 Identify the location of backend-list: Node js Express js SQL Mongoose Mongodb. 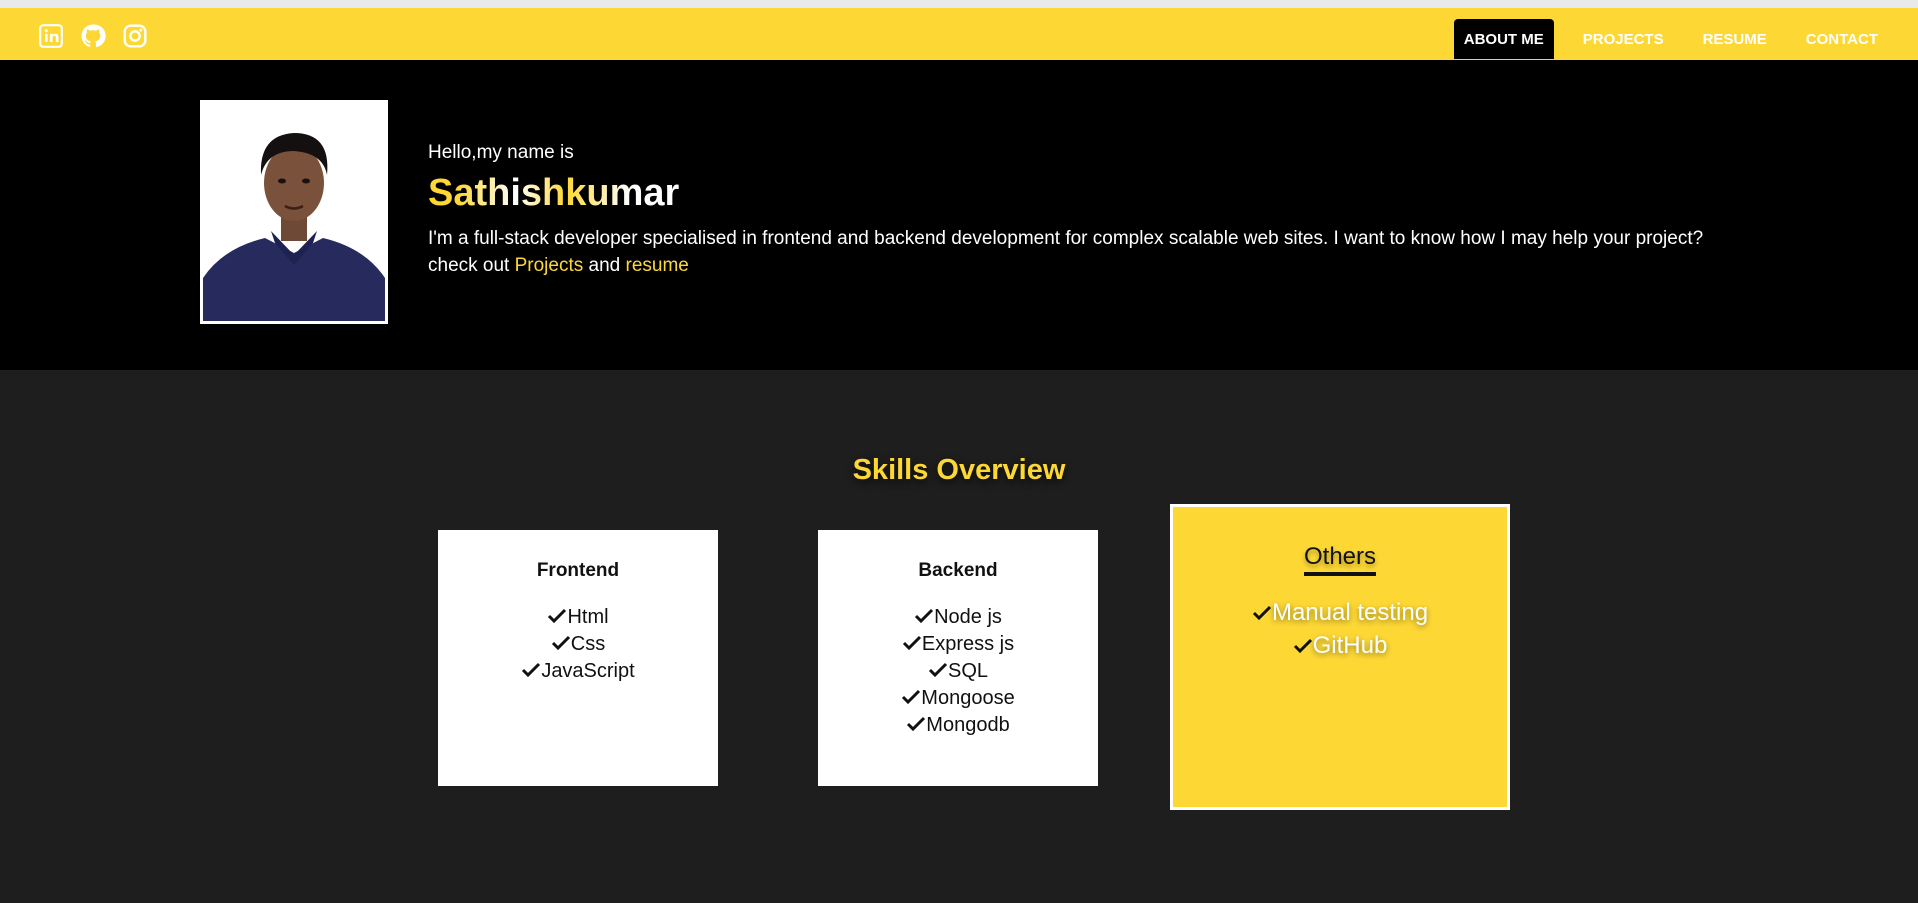
(958, 671).